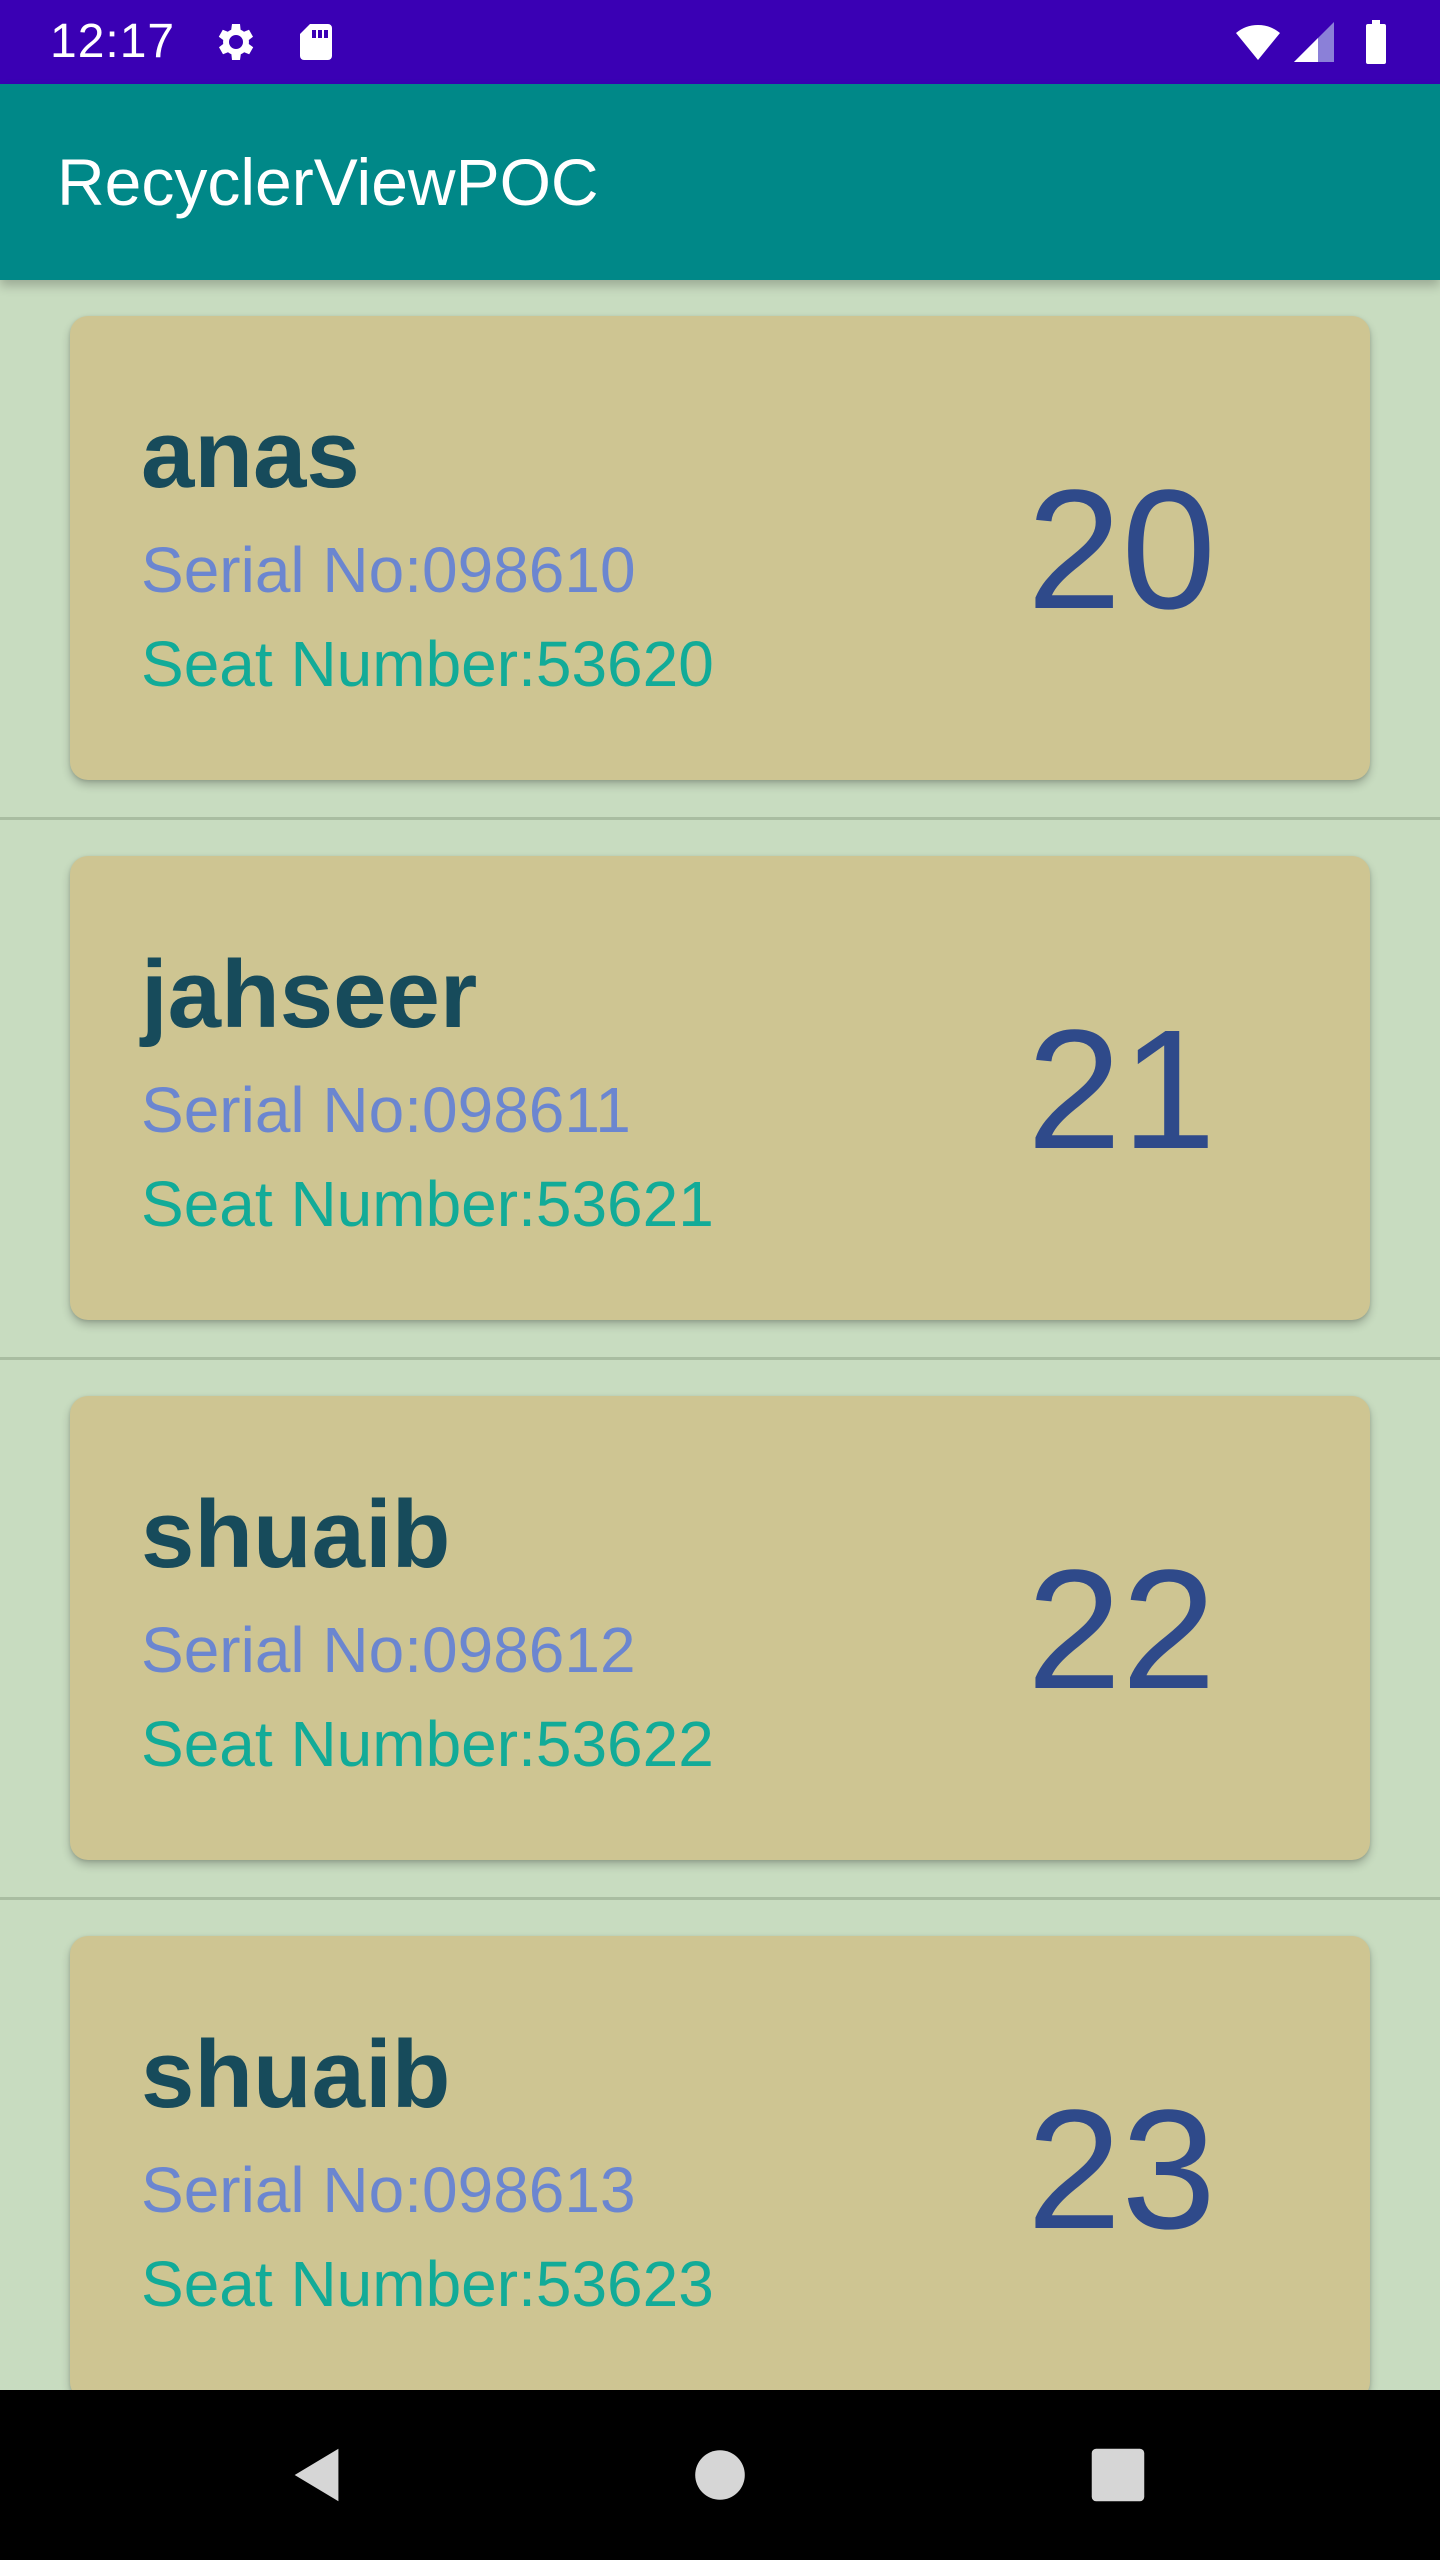 The height and width of the screenshot is (2560, 1440). What do you see at coordinates (1121, 1090) in the screenshot?
I see `item-number: 21` at bounding box center [1121, 1090].